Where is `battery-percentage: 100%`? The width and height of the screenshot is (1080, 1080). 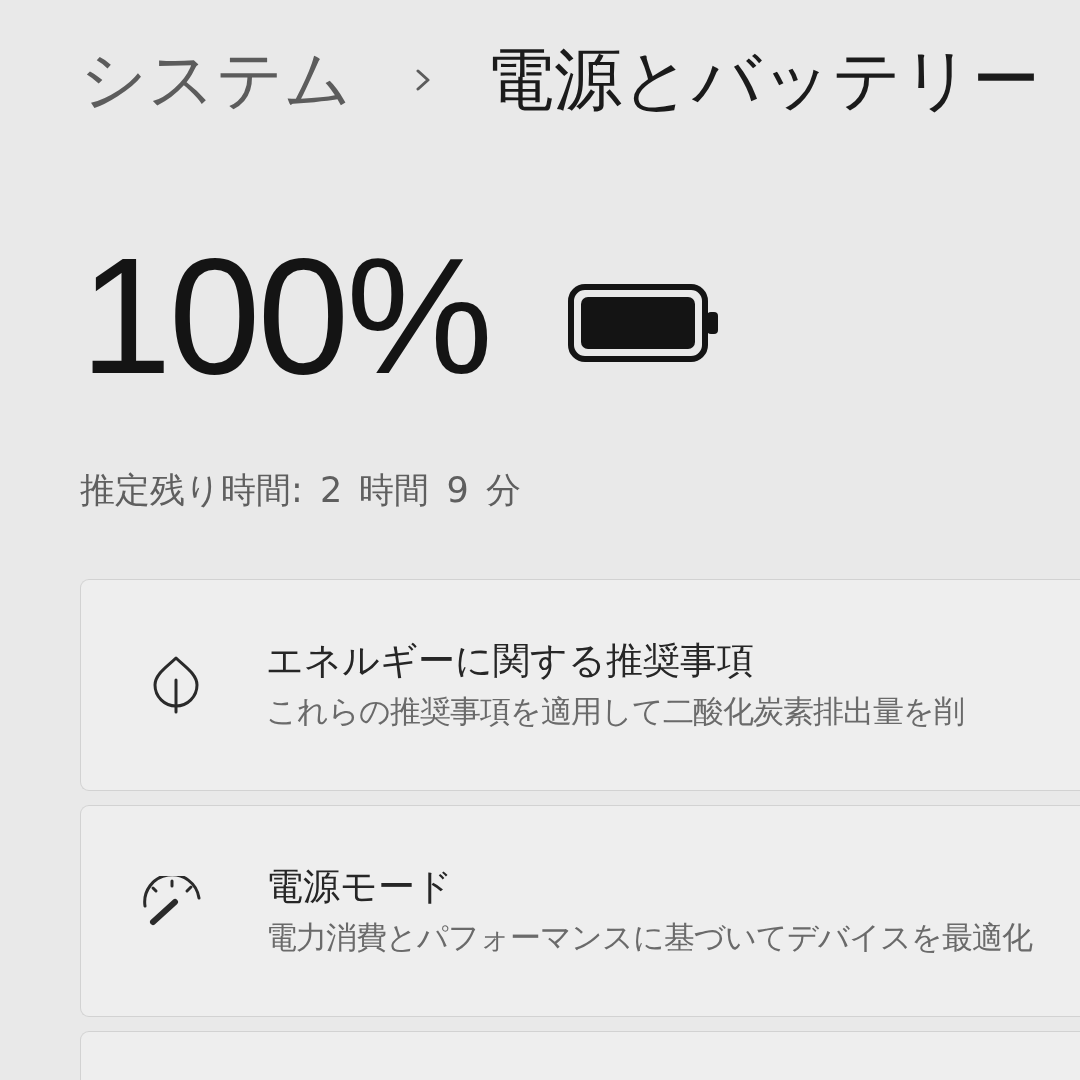
battery-percentage: 100% is located at coordinates (285, 316).